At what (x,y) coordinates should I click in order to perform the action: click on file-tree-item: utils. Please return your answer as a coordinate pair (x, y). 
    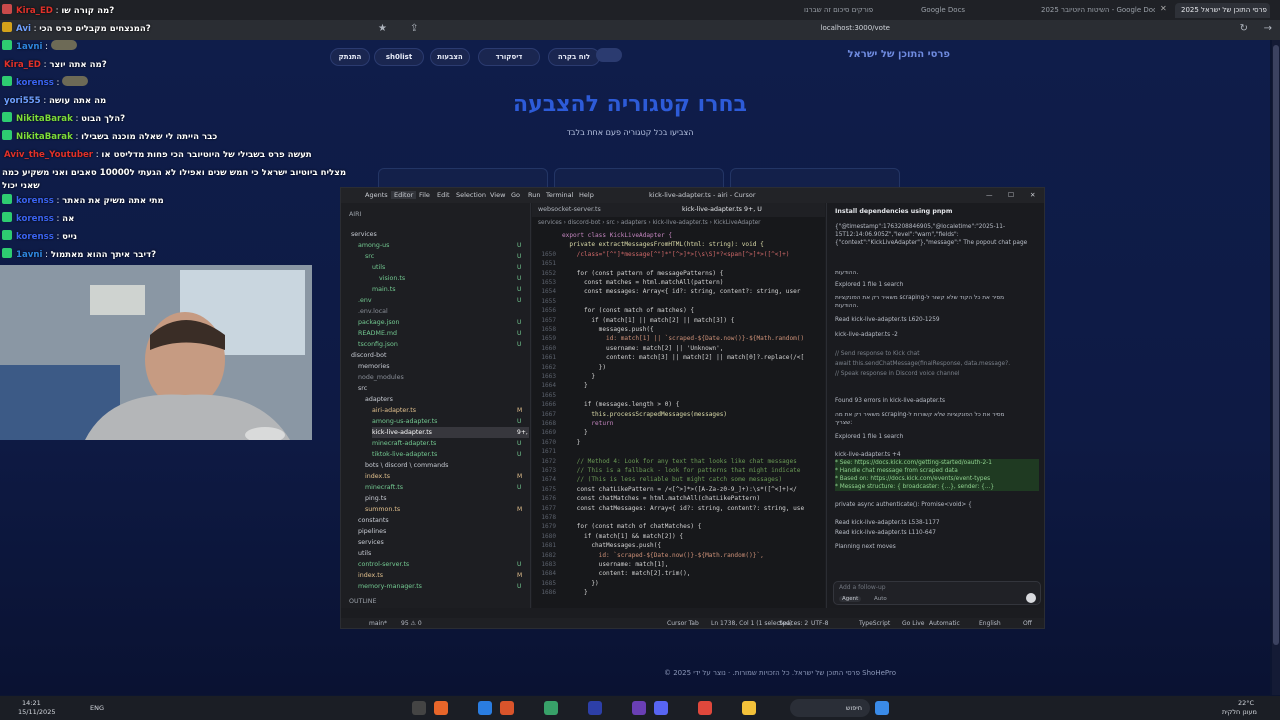
    Looking at the image, I should click on (443, 553).